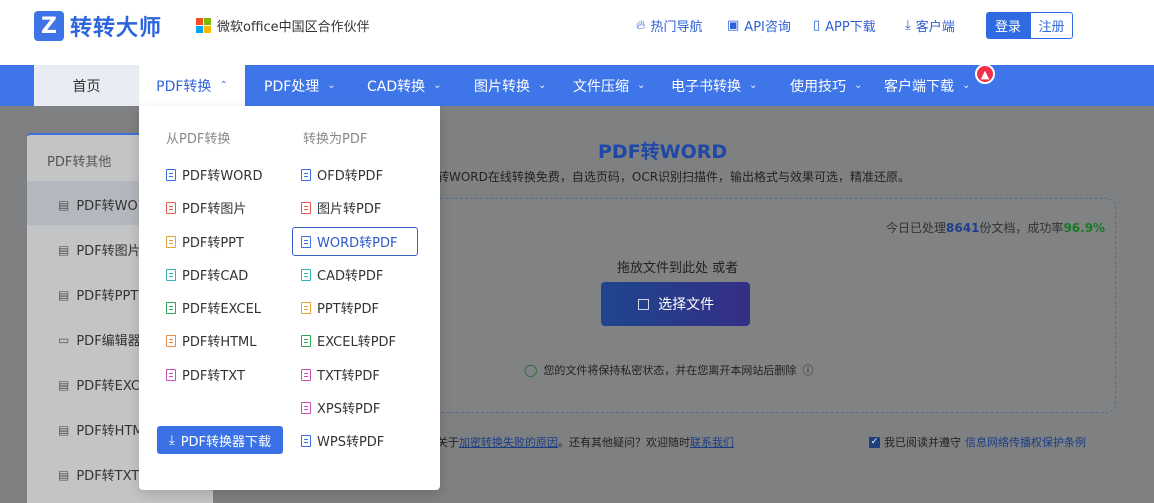 The width and height of the screenshot is (1154, 503). Describe the element at coordinates (108, 386) in the screenshot. I see `sidebar-item-label: PDF转EXC` at that location.